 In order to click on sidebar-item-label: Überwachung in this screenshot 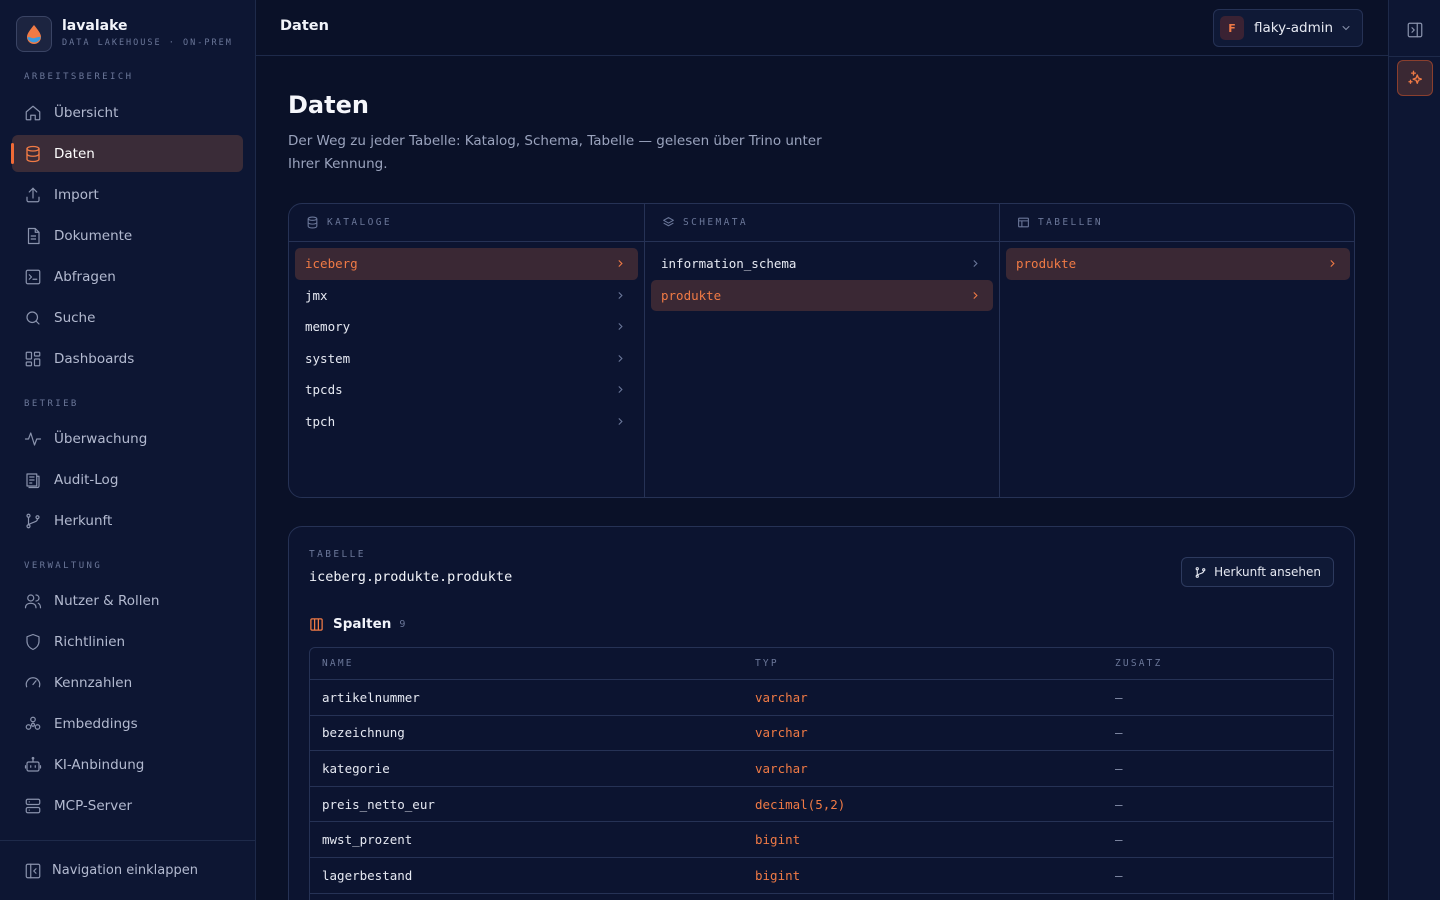, I will do `click(101, 438)`.